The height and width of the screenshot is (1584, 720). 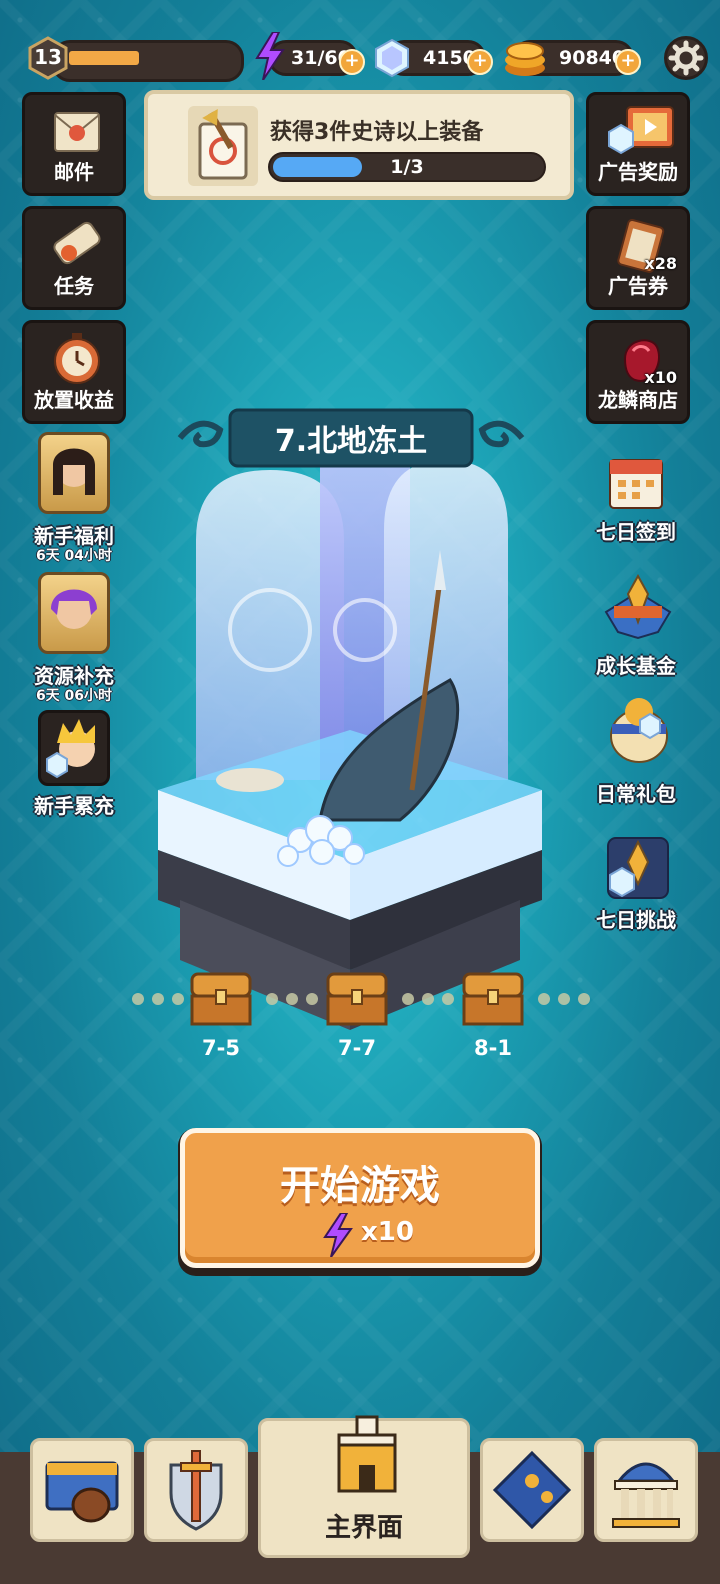 I want to click on shop-icon, so click(x=82, y=1492).